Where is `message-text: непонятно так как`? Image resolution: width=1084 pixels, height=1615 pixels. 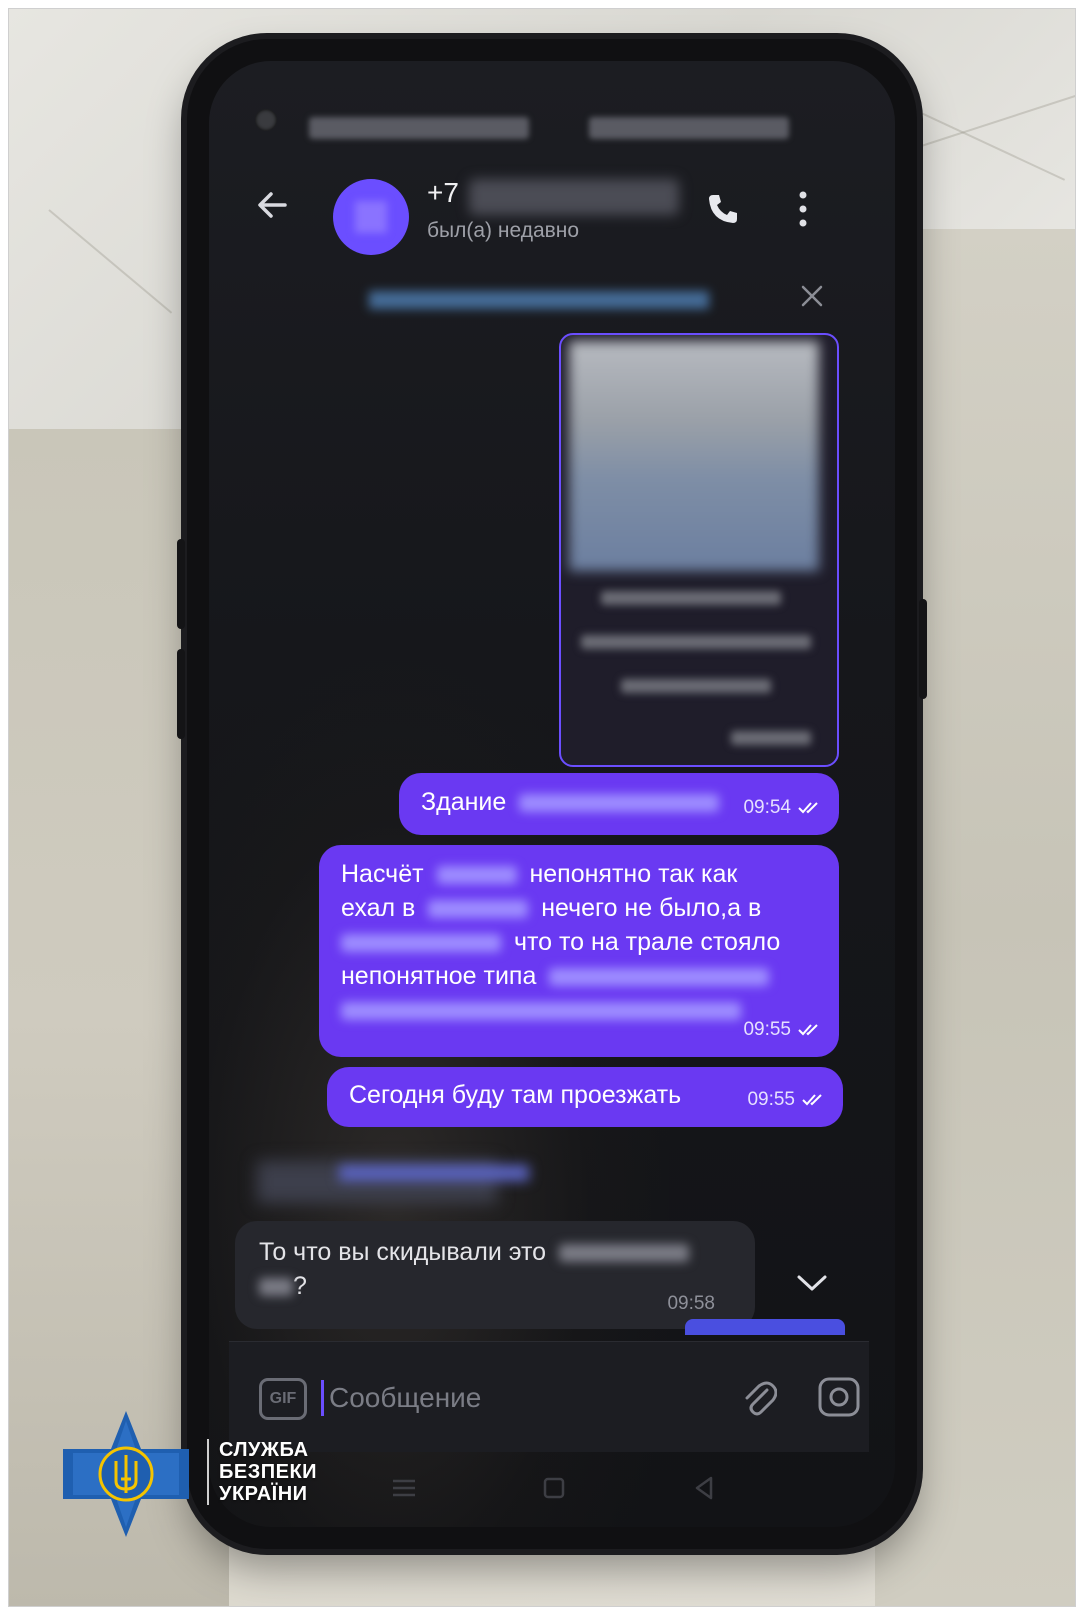
message-text: непонятно так как is located at coordinates (633, 874).